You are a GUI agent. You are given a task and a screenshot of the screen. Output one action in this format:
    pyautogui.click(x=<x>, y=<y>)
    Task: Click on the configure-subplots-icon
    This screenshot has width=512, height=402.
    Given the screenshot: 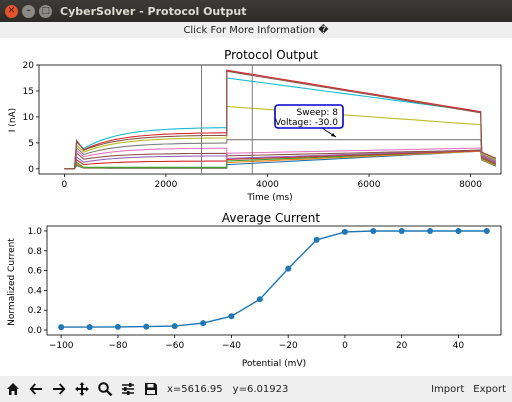 What is the action you would take?
    pyautogui.click(x=128, y=389)
    